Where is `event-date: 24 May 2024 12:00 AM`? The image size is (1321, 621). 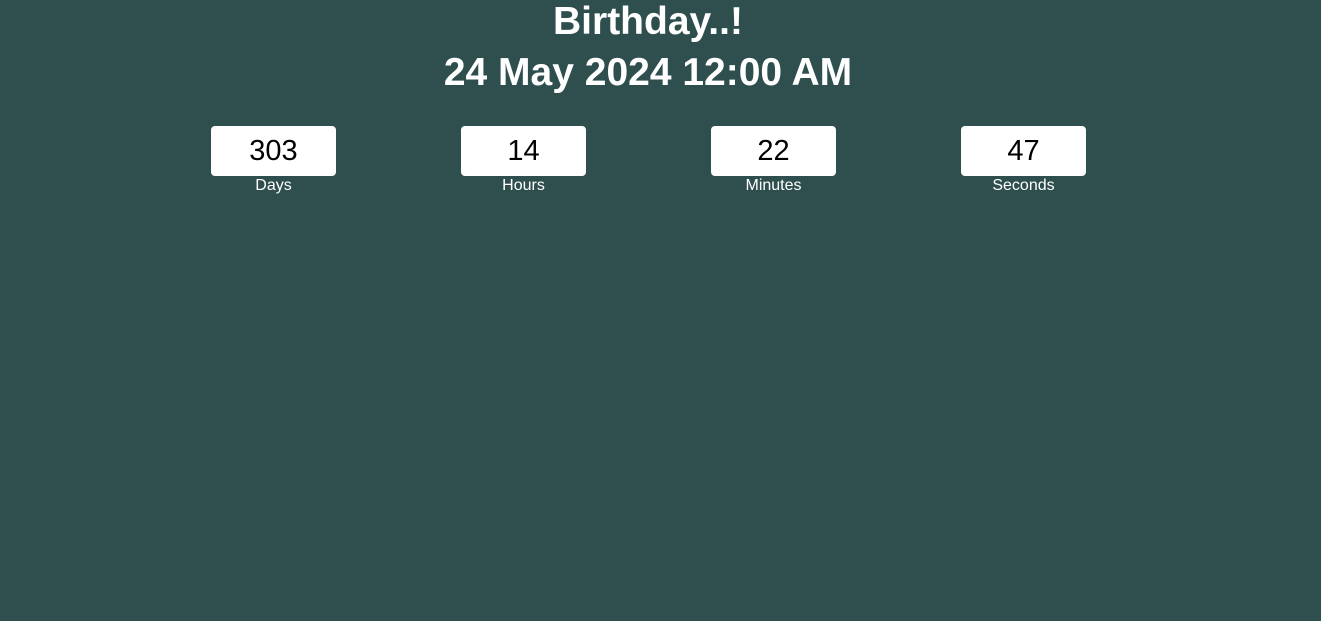 event-date: 24 May 2024 12:00 AM is located at coordinates (648, 72).